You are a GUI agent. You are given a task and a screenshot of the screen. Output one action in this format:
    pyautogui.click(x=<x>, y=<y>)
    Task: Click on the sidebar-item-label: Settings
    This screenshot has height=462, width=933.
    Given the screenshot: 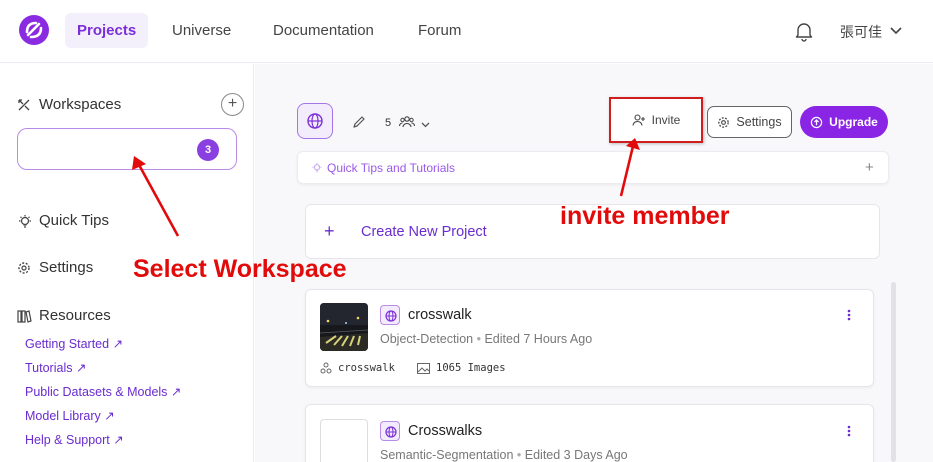 What is the action you would take?
    pyautogui.click(x=66, y=267)
    